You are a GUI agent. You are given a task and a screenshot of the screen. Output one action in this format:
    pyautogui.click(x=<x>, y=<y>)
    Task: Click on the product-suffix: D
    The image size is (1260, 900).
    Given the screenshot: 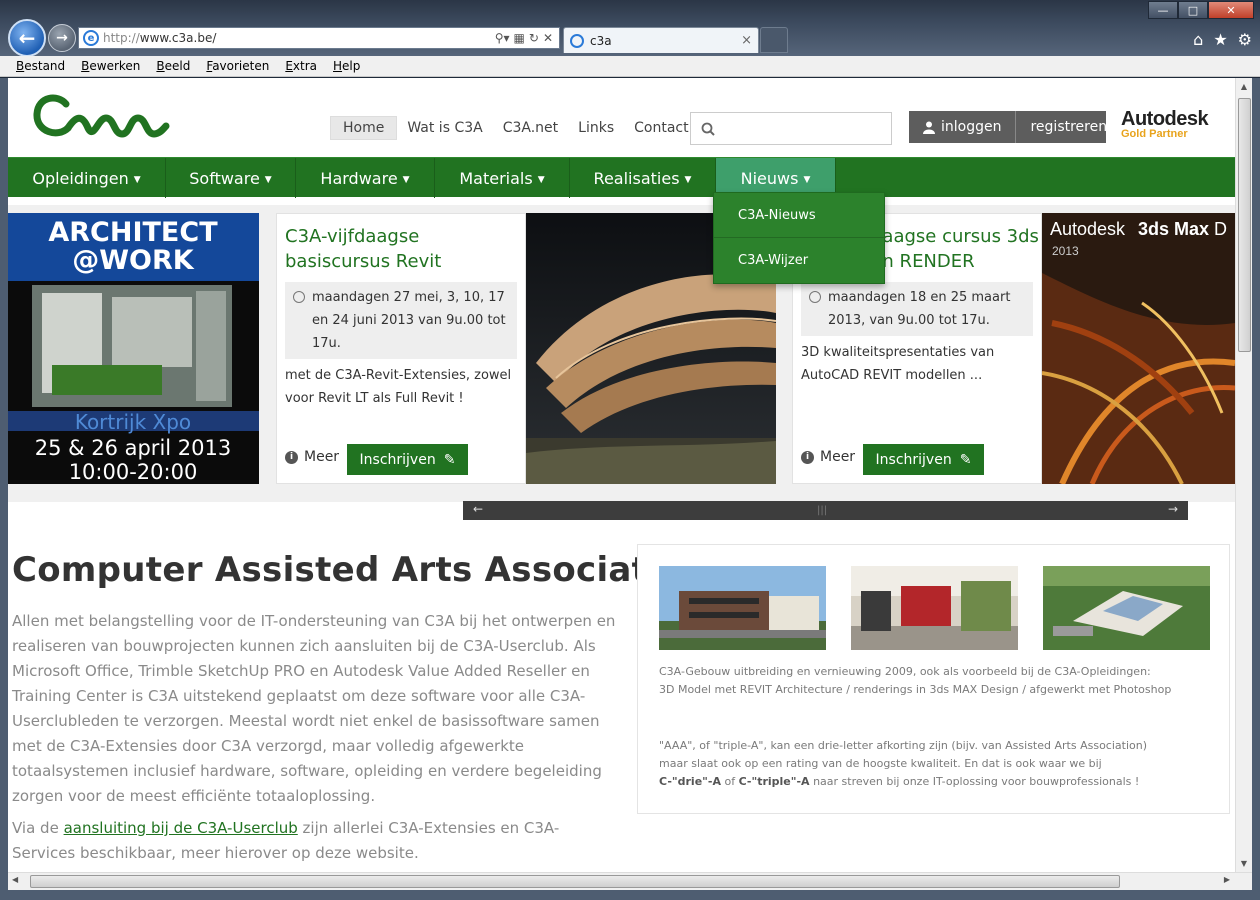 What is the action you would take?
    pyautogui.click(x=1220, y=229)
    